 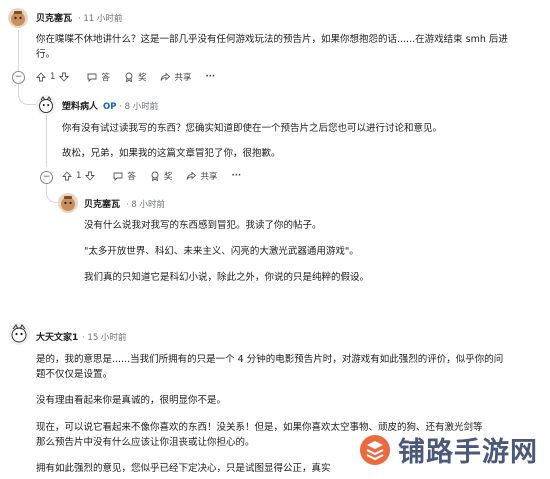 What do you see at coordinates (104, 338) in the screenshot?
I see `comment-time: · 15 小时前` at bounding box center [104, 338].